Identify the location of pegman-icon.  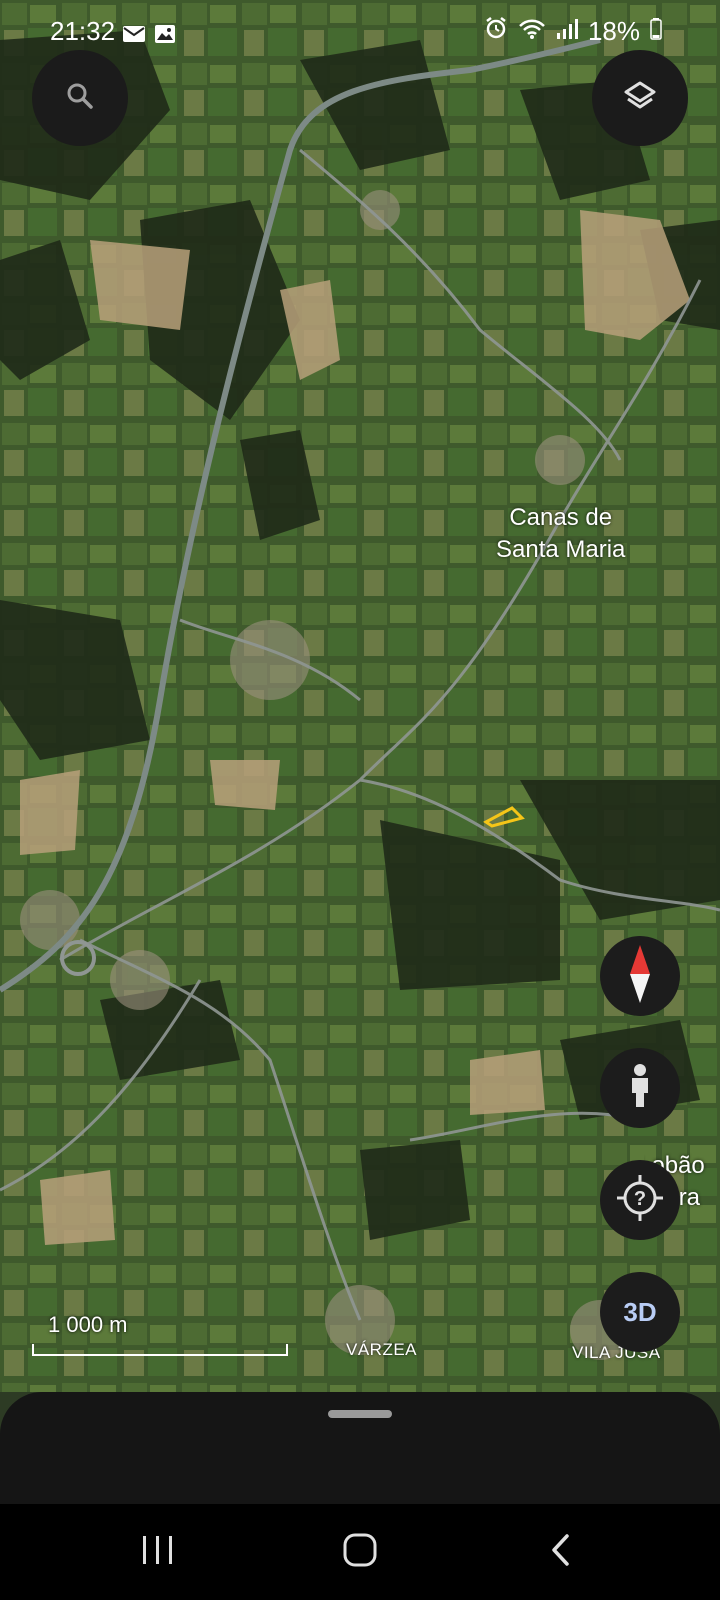
(640, 1088).